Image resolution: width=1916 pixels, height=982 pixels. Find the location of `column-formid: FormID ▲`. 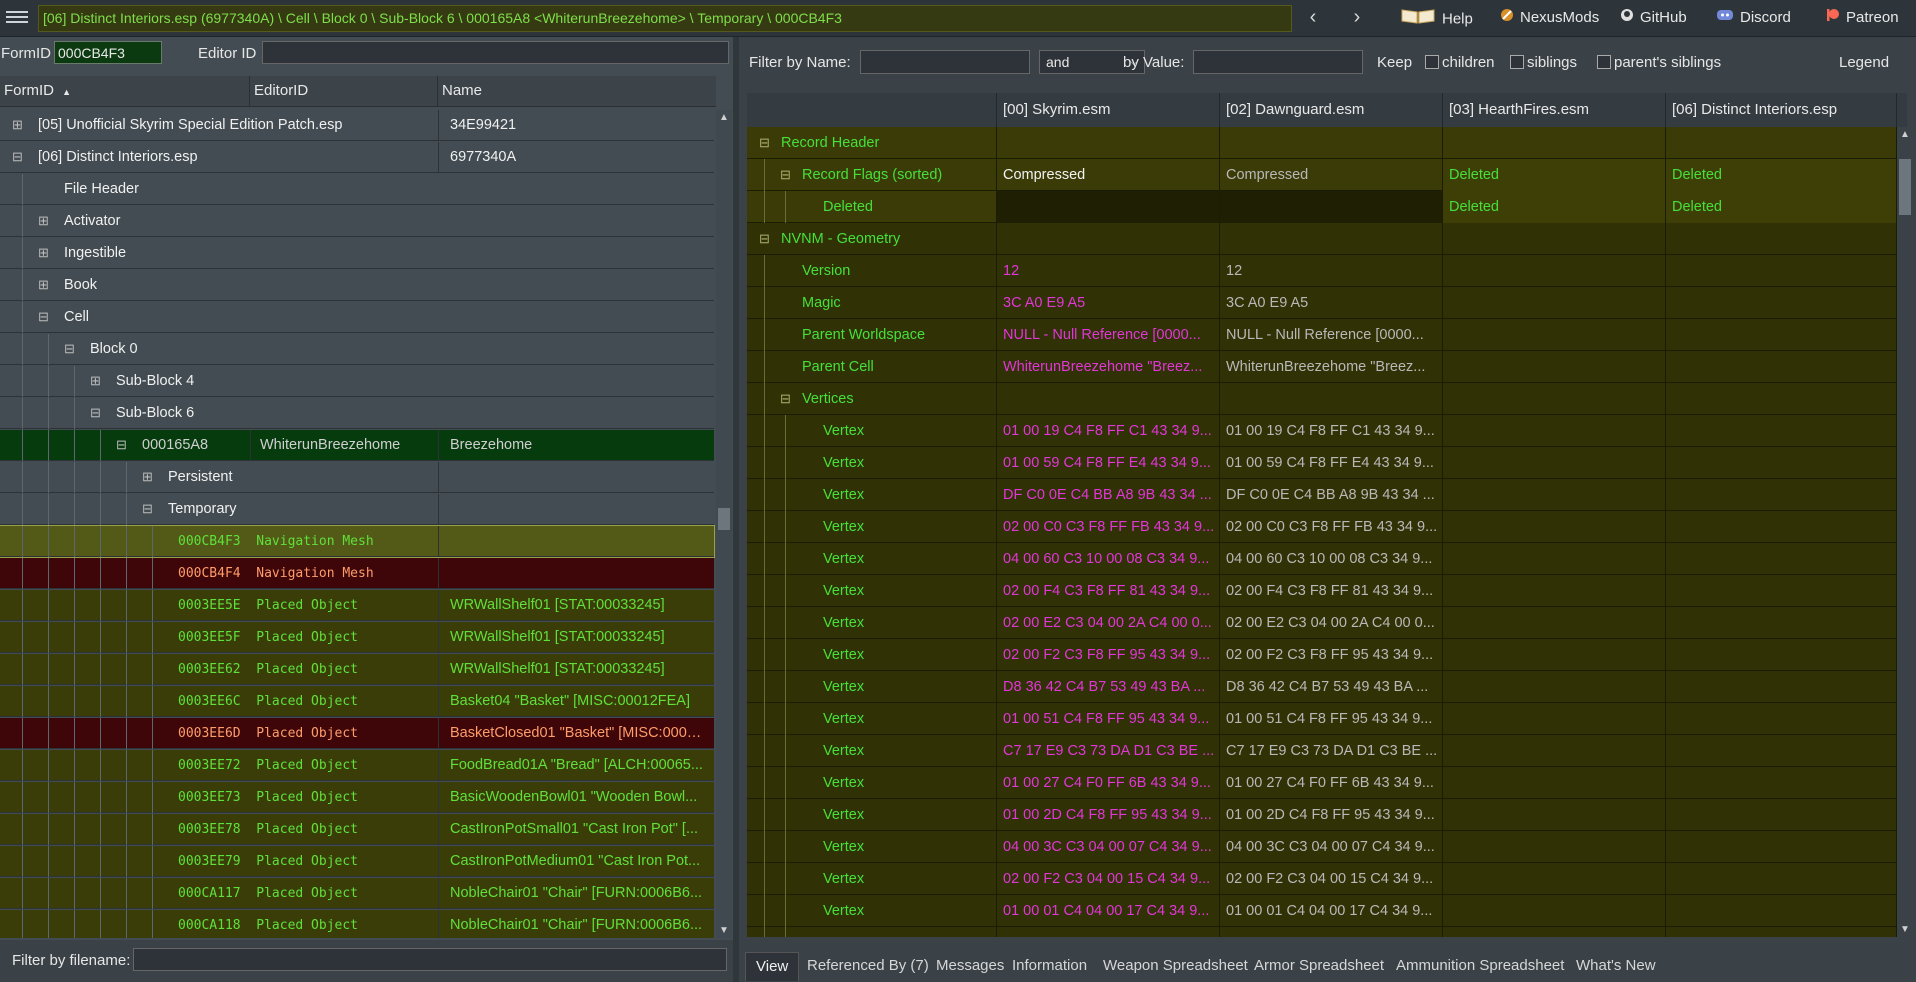

column-formid: FormID ▲ is located at coordinates (125, 91).